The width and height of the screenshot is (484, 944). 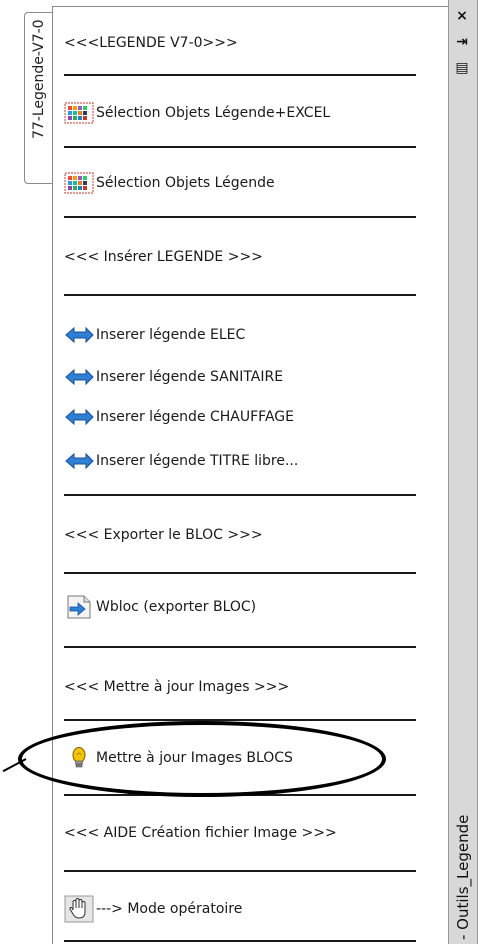 What do you see at coordinates (176, 607) in the screenshot?
I see `item-label: Wbloc (exporter BLOC)` at bounding box center [176, 607].